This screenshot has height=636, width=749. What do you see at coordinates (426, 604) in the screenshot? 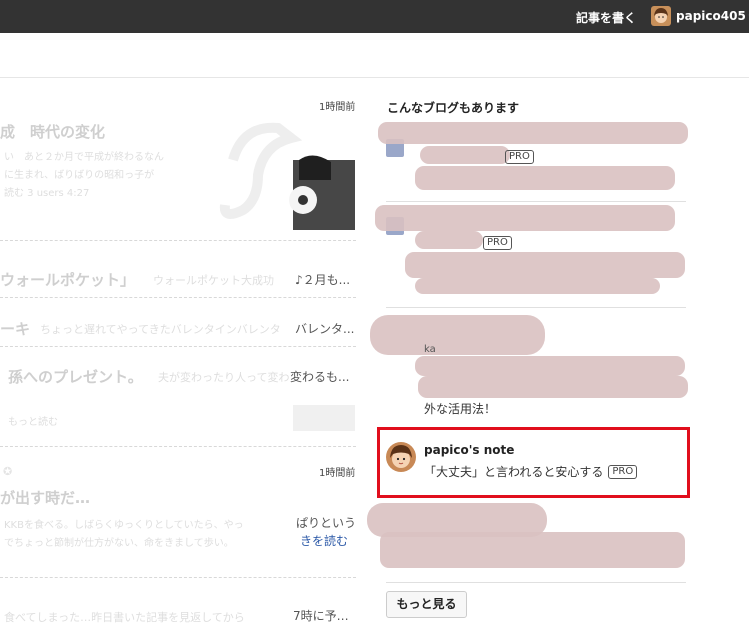
I see `more-button: もっと見る` at bounding box center [426, 604].